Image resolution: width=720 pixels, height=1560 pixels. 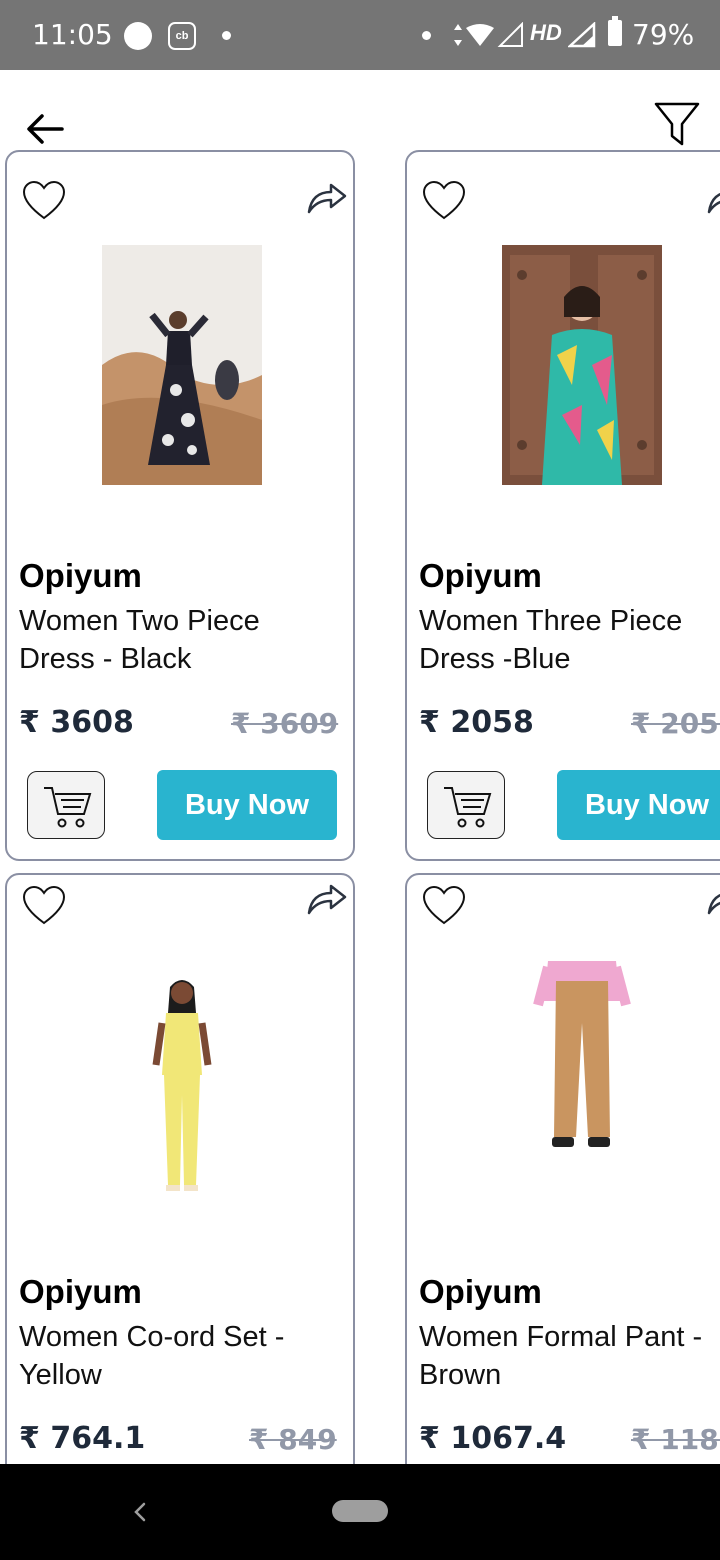 What do you see at coordinates (182, 36) in the screenshot?
I see `cb-app-icon: cb` at bounding box center [182, 36].